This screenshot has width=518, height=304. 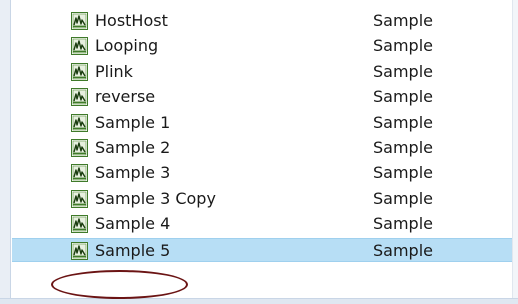 What do you see at coordinates (259, 301) in the screenshot?
I see `panel-bottom-border` at bounding box center [259, 301].